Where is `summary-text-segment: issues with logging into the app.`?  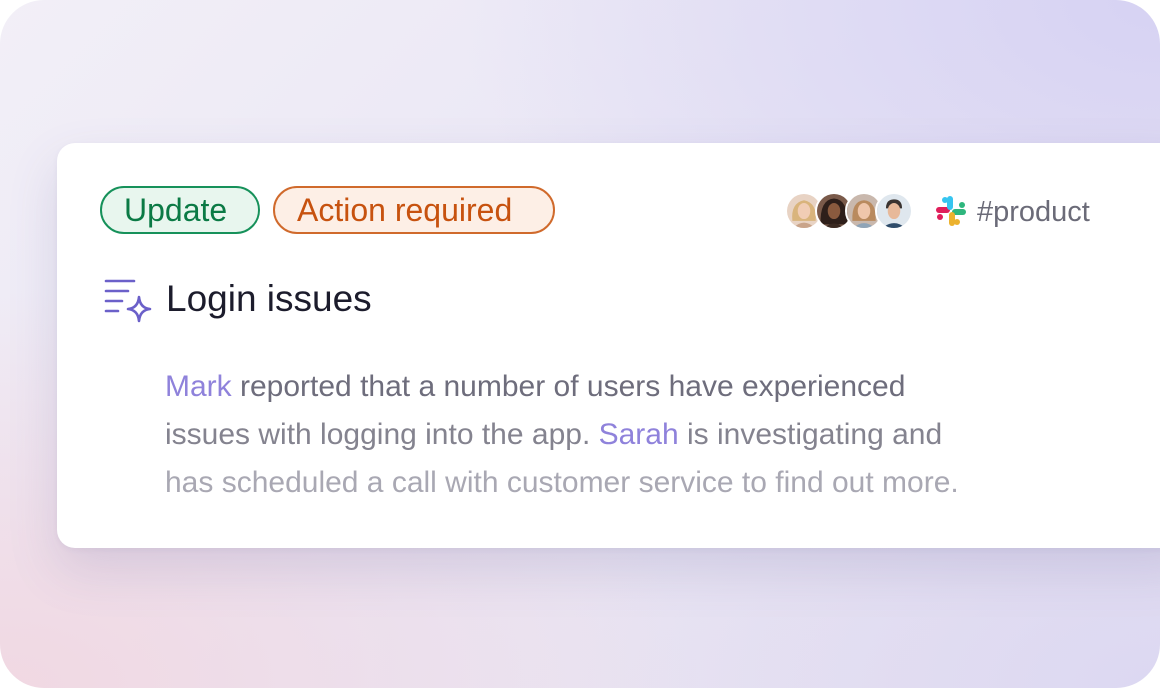 summary-text-segment: issues with logging into the app. is located at coordinates (382, 434).